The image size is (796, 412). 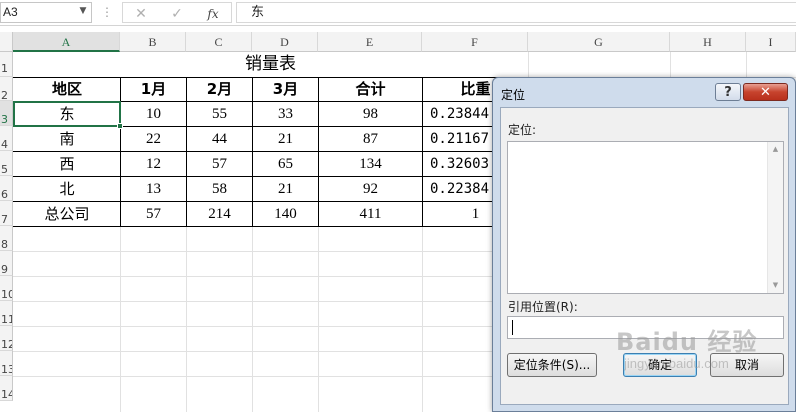 What do you see at coordinates (475, 42) in the screenshot?
I see `column-header-f: F` at bounding box center [475, 42].